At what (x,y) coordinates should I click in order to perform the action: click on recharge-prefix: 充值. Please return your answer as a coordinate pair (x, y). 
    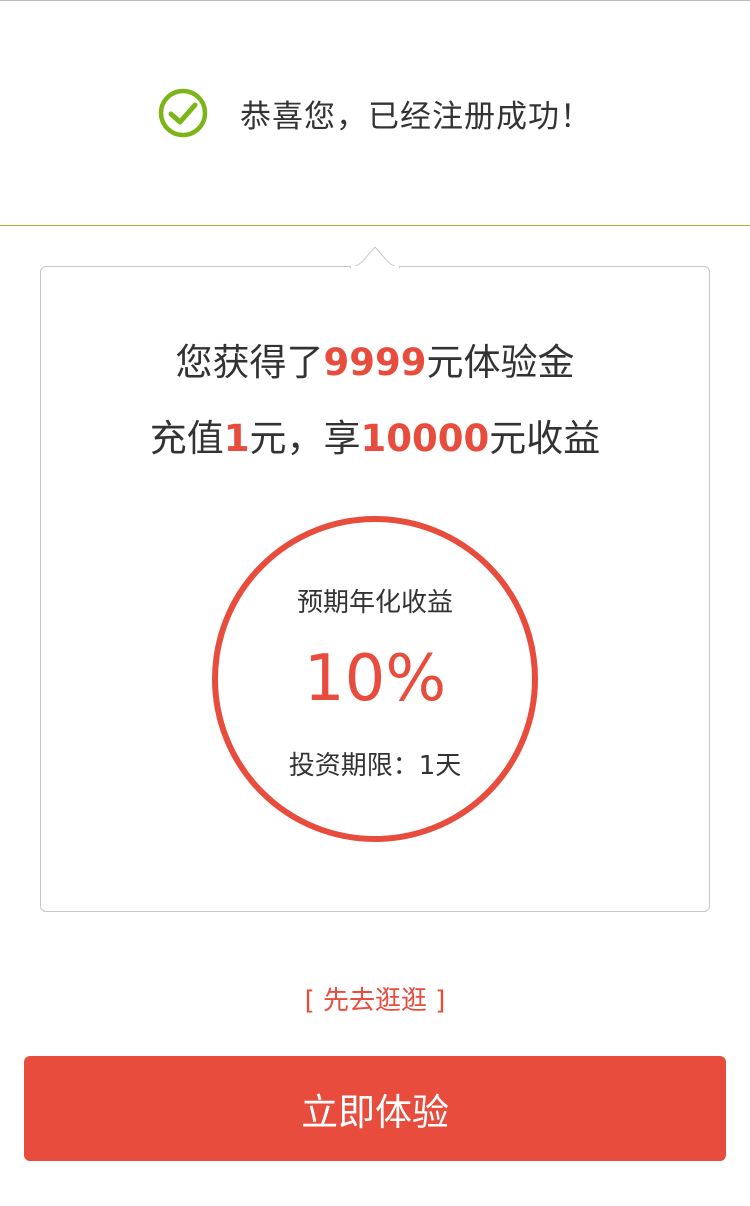
    Looking at the image, I should click on (186, 438).